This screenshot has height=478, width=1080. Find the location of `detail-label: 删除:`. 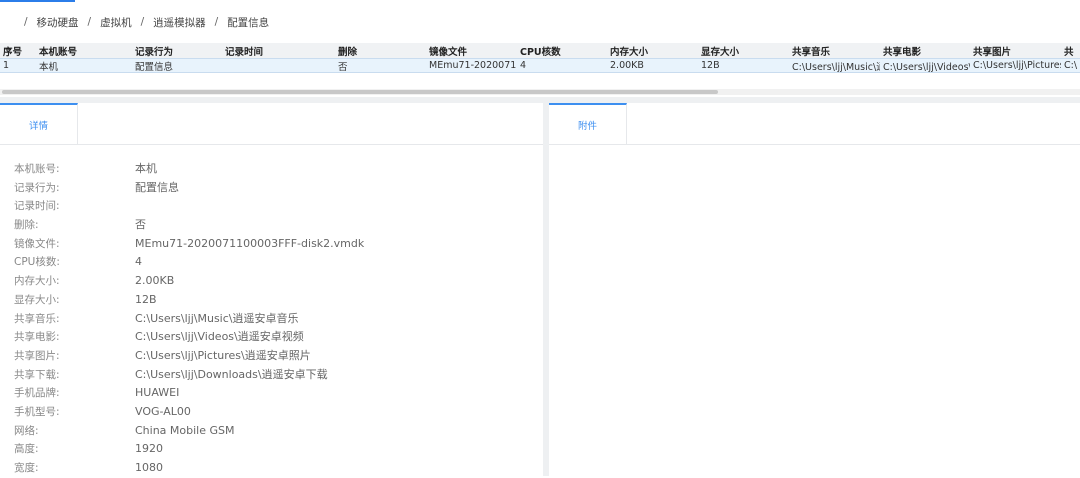

detail-label: 删除: is located at coordinates (26, 225).